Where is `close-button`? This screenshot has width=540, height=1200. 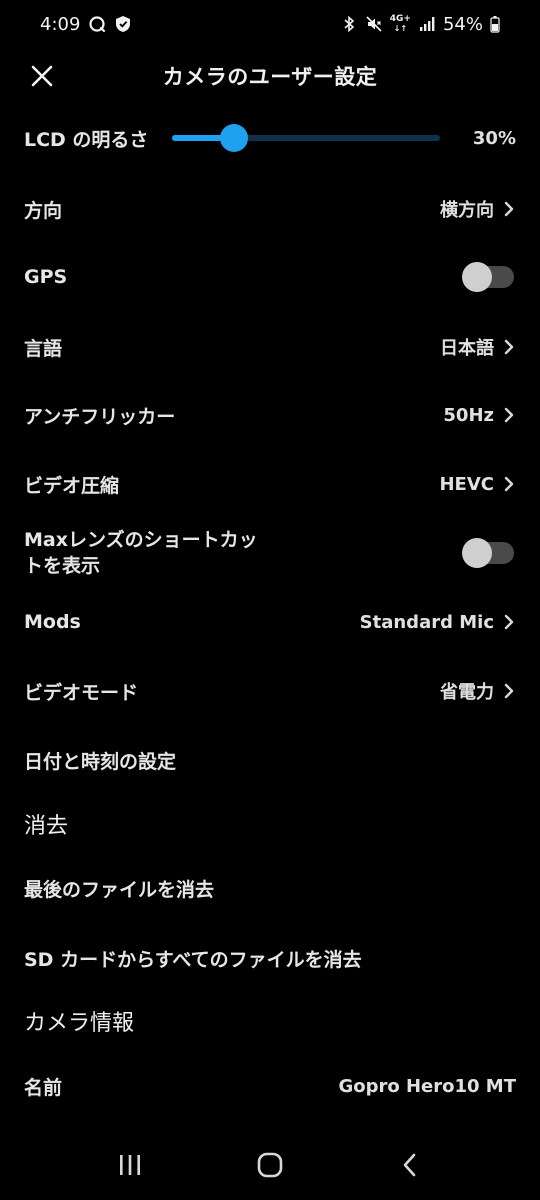
close-button is located at coordinates (42, 76).